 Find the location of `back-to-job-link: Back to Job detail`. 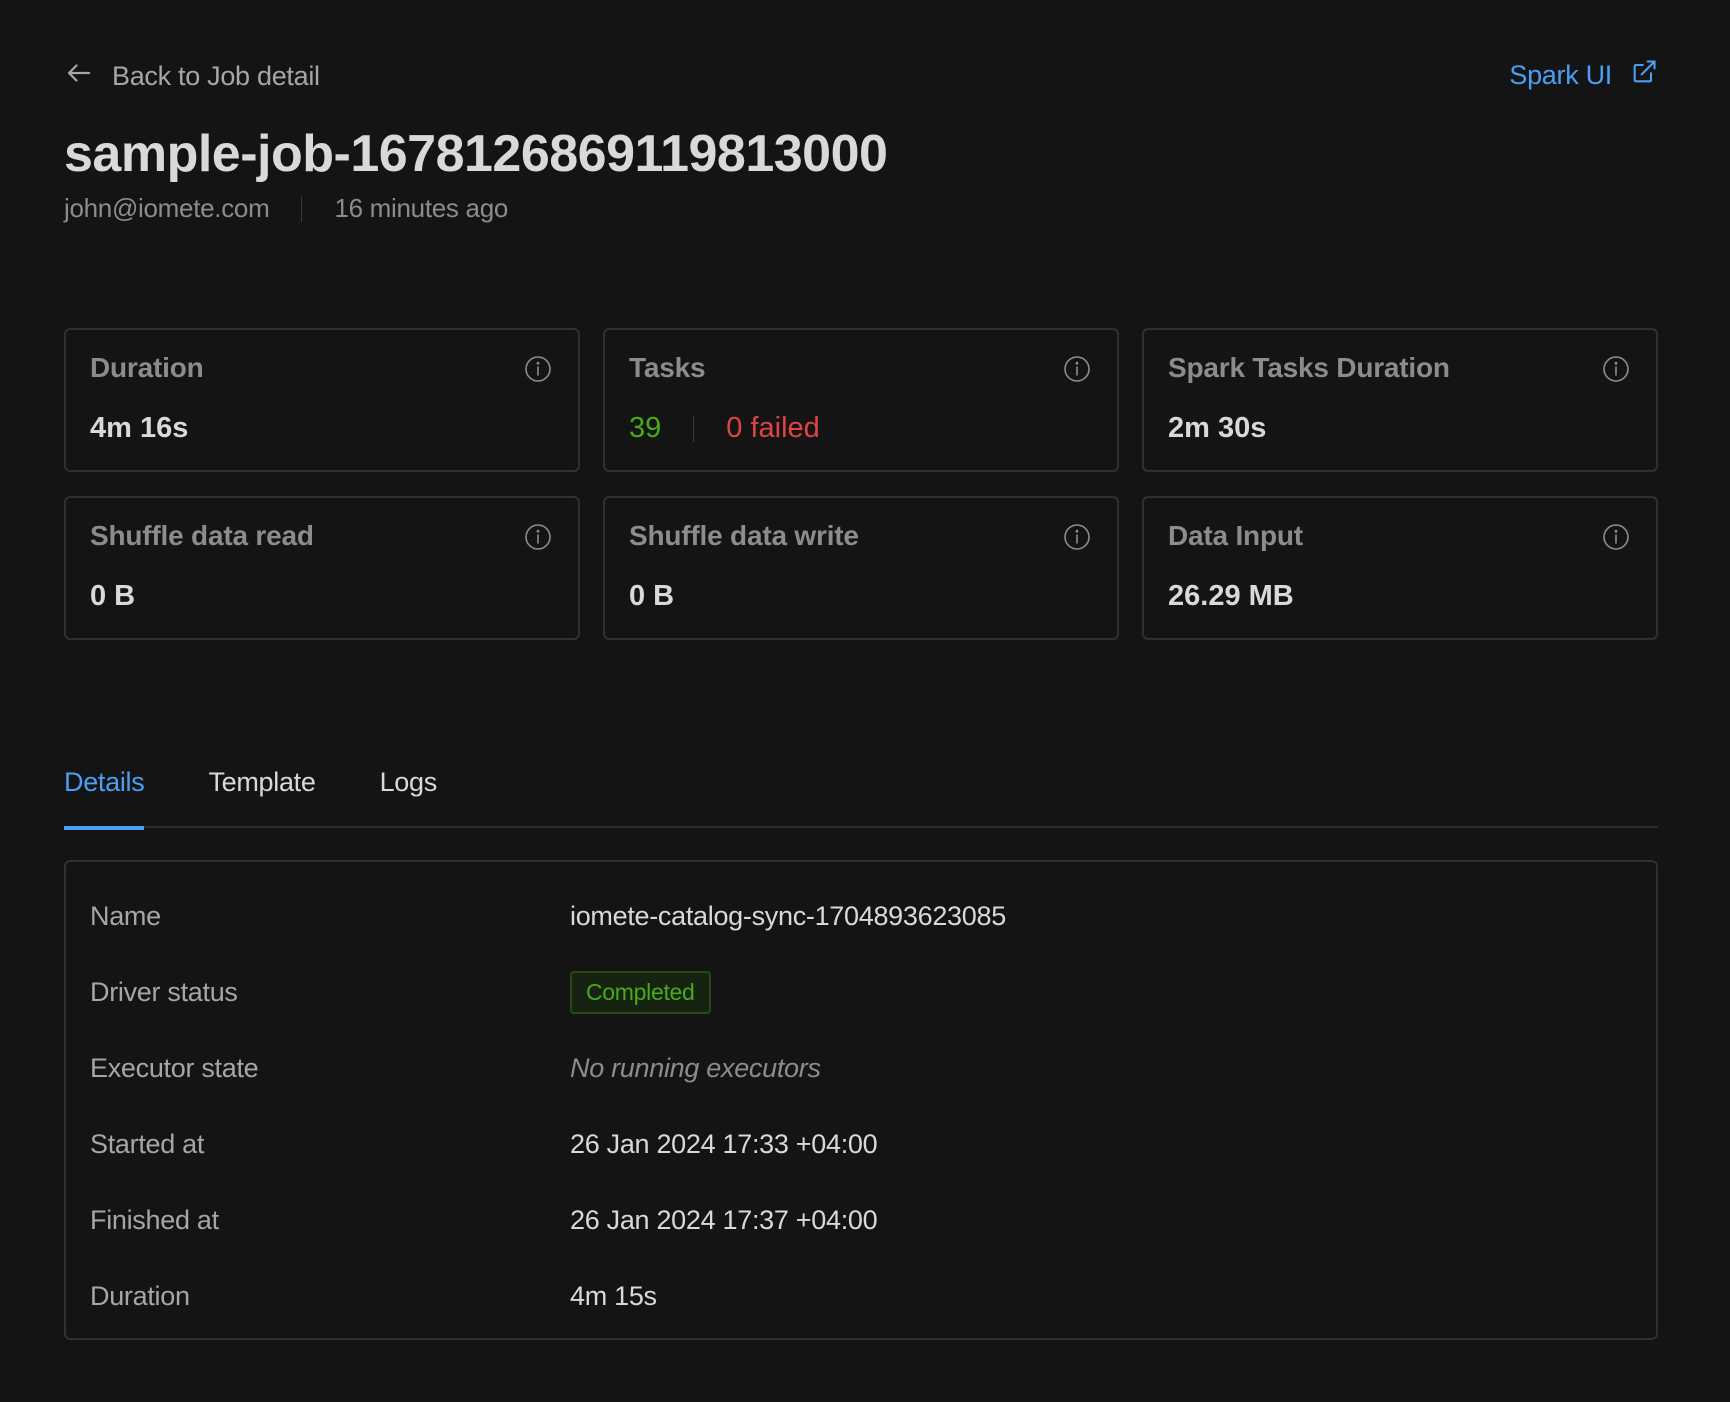

back-to-job-link: Back to Job detail is located at coordinates (192, 76).